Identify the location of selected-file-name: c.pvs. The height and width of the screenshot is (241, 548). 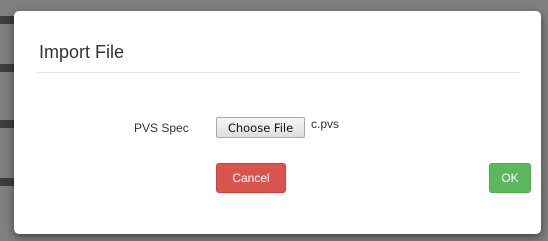
(325, 124).